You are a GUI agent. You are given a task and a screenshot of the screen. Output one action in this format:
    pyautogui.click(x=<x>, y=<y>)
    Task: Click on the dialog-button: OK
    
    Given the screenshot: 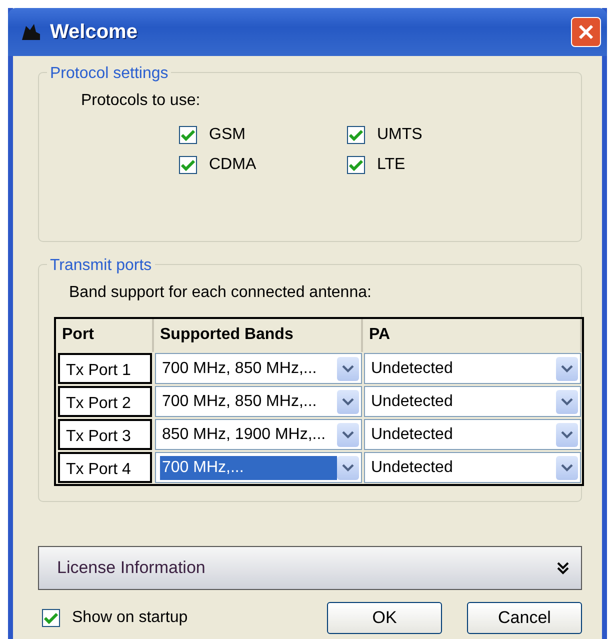 What is the action you would take?
    pyautogui.click(x=384, y=618)
    